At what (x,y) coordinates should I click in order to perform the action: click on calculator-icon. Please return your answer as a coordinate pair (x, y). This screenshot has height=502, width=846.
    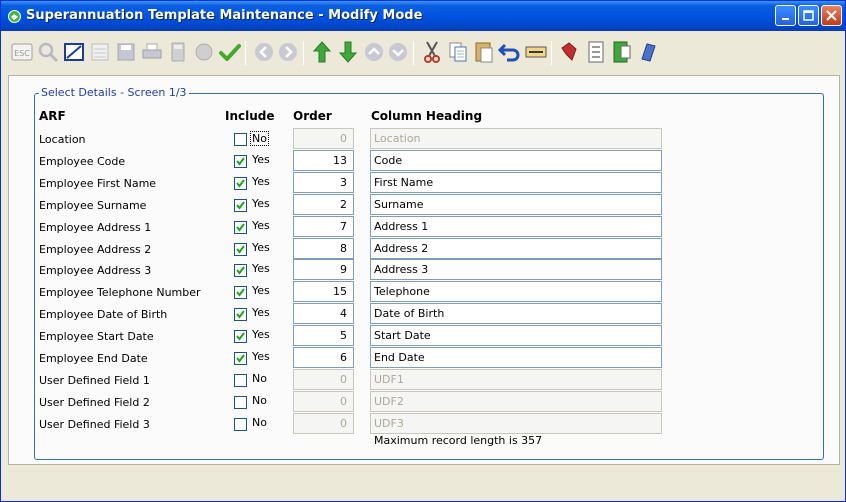
    Looking at the image, I should click on (178, 52).